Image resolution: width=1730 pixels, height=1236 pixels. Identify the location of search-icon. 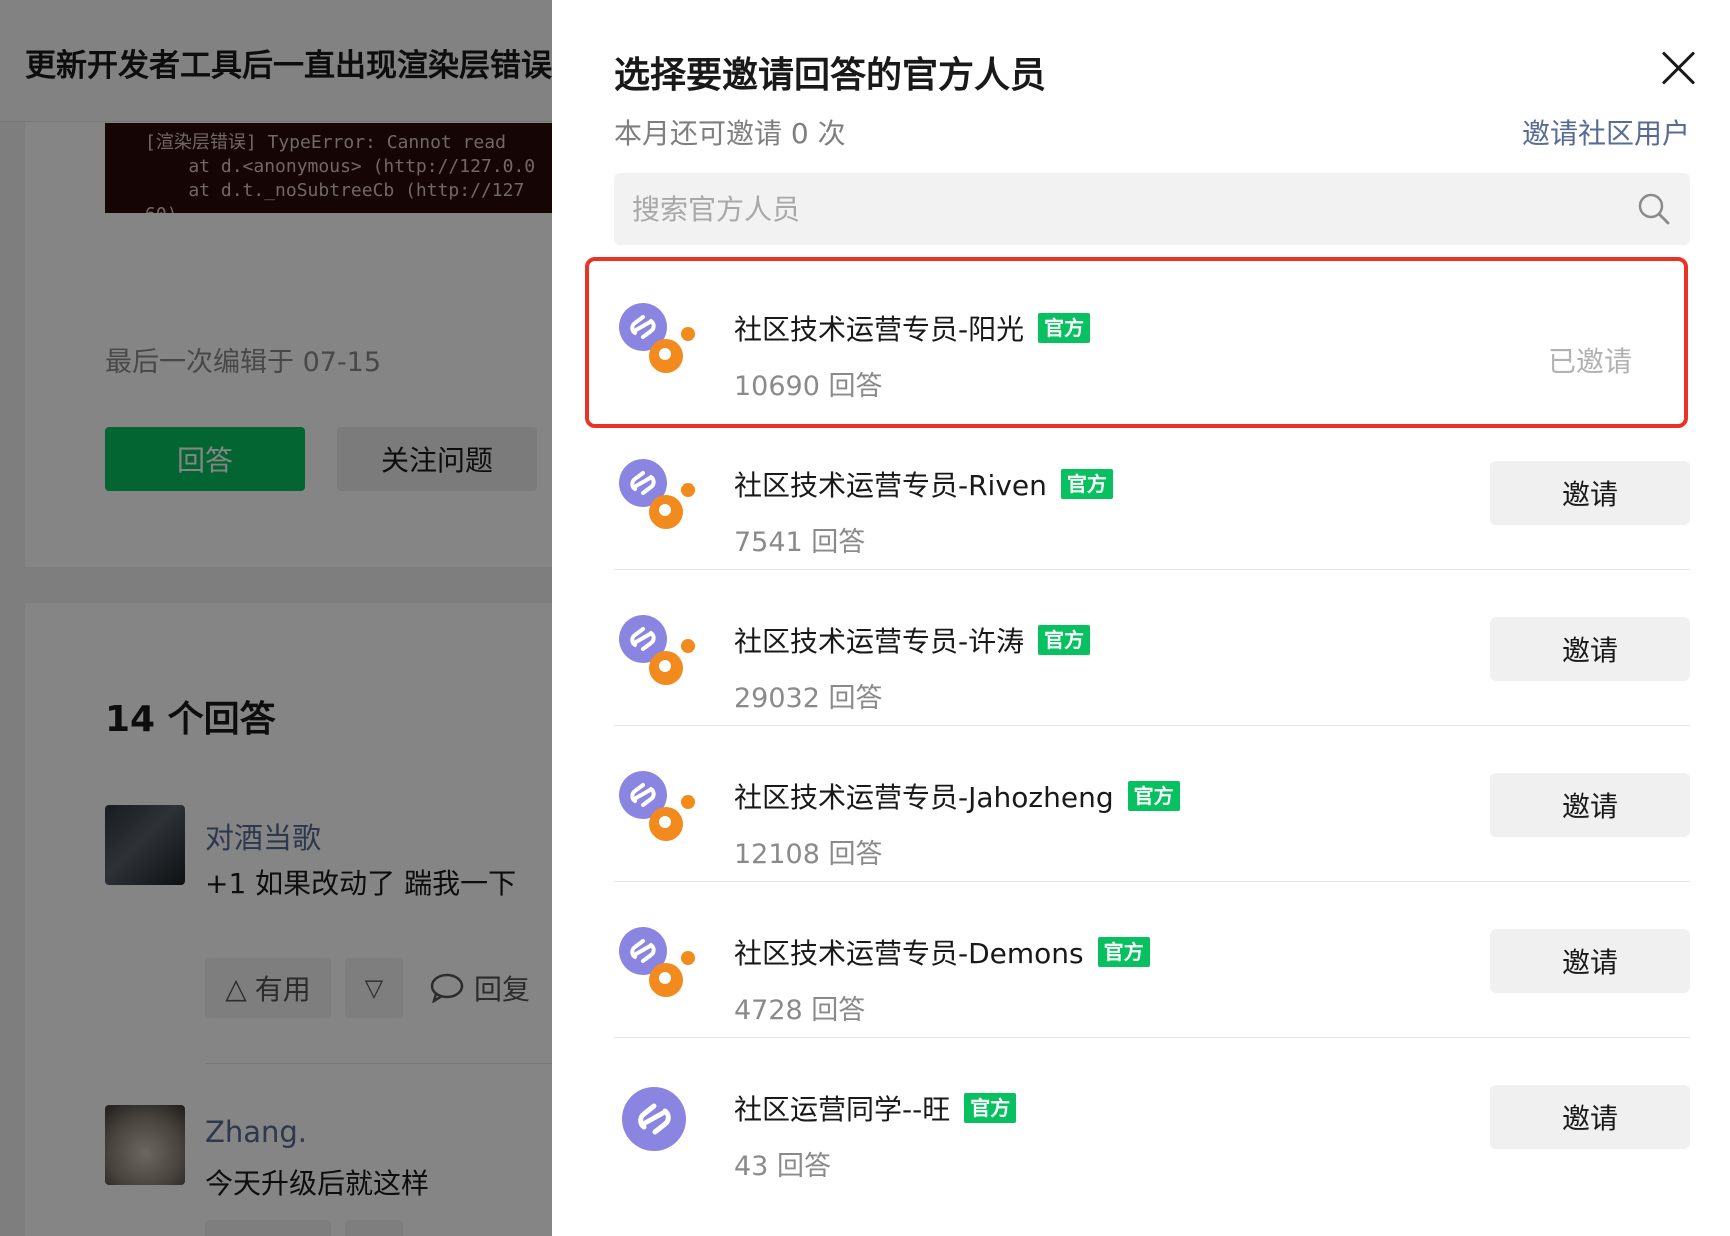
(1654, 209).